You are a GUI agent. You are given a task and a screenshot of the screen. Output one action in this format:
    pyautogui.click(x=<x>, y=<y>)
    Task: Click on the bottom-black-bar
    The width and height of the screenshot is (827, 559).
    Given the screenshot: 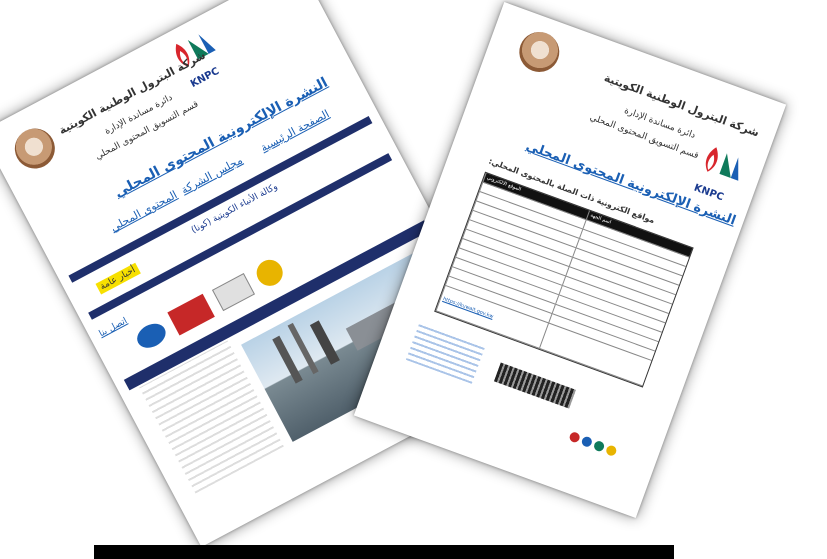 What is the action you would take?
    pyautogui.click(x=384, y=552)
    